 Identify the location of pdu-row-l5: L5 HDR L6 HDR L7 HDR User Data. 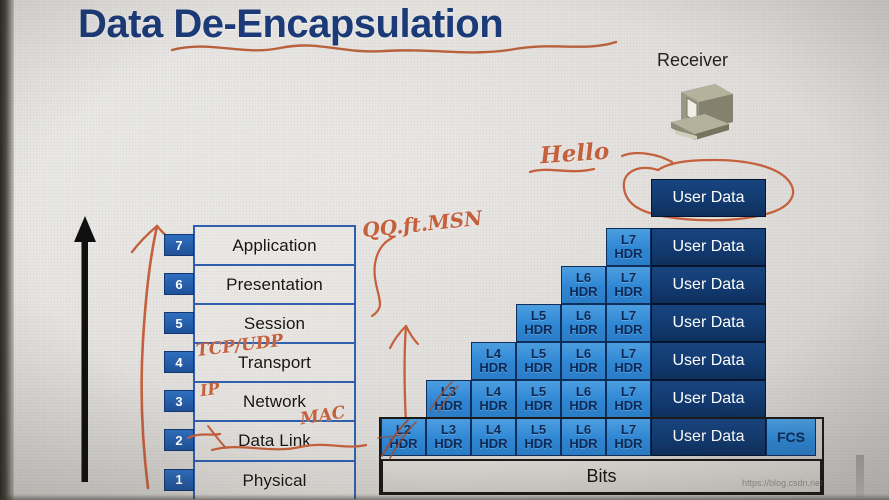
(641, 323).